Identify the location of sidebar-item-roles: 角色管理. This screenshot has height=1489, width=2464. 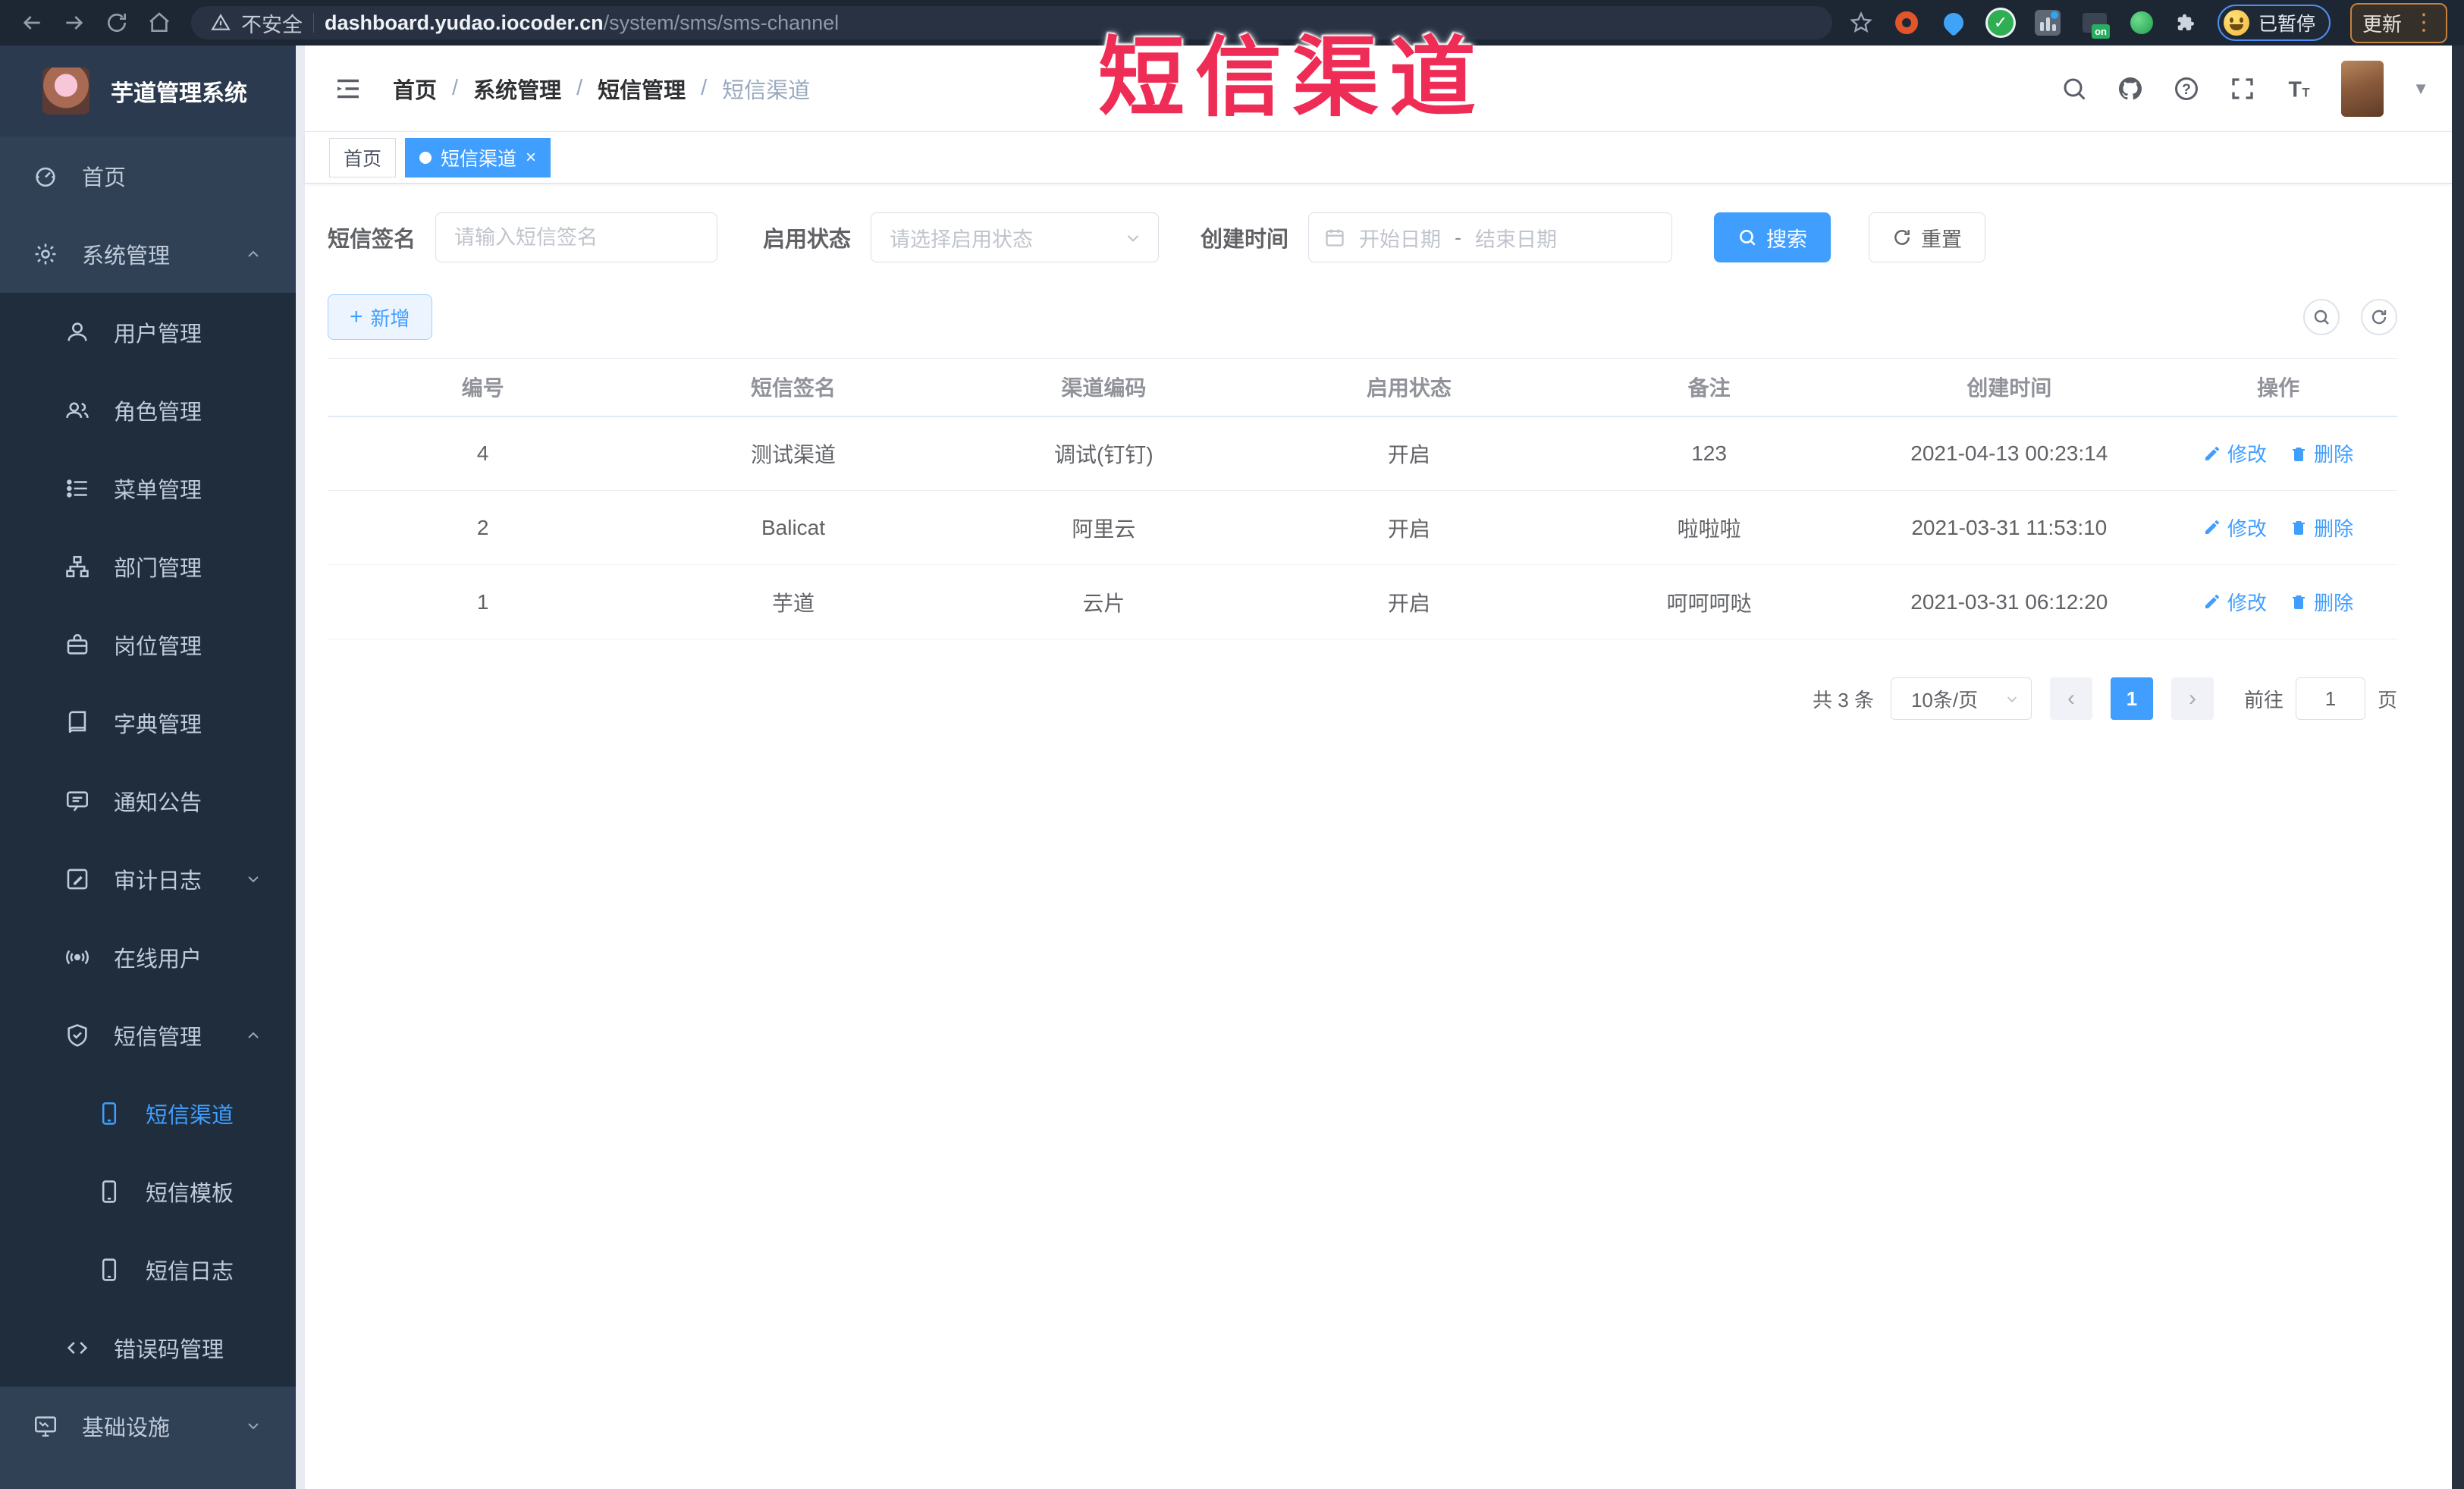
(148, 410).